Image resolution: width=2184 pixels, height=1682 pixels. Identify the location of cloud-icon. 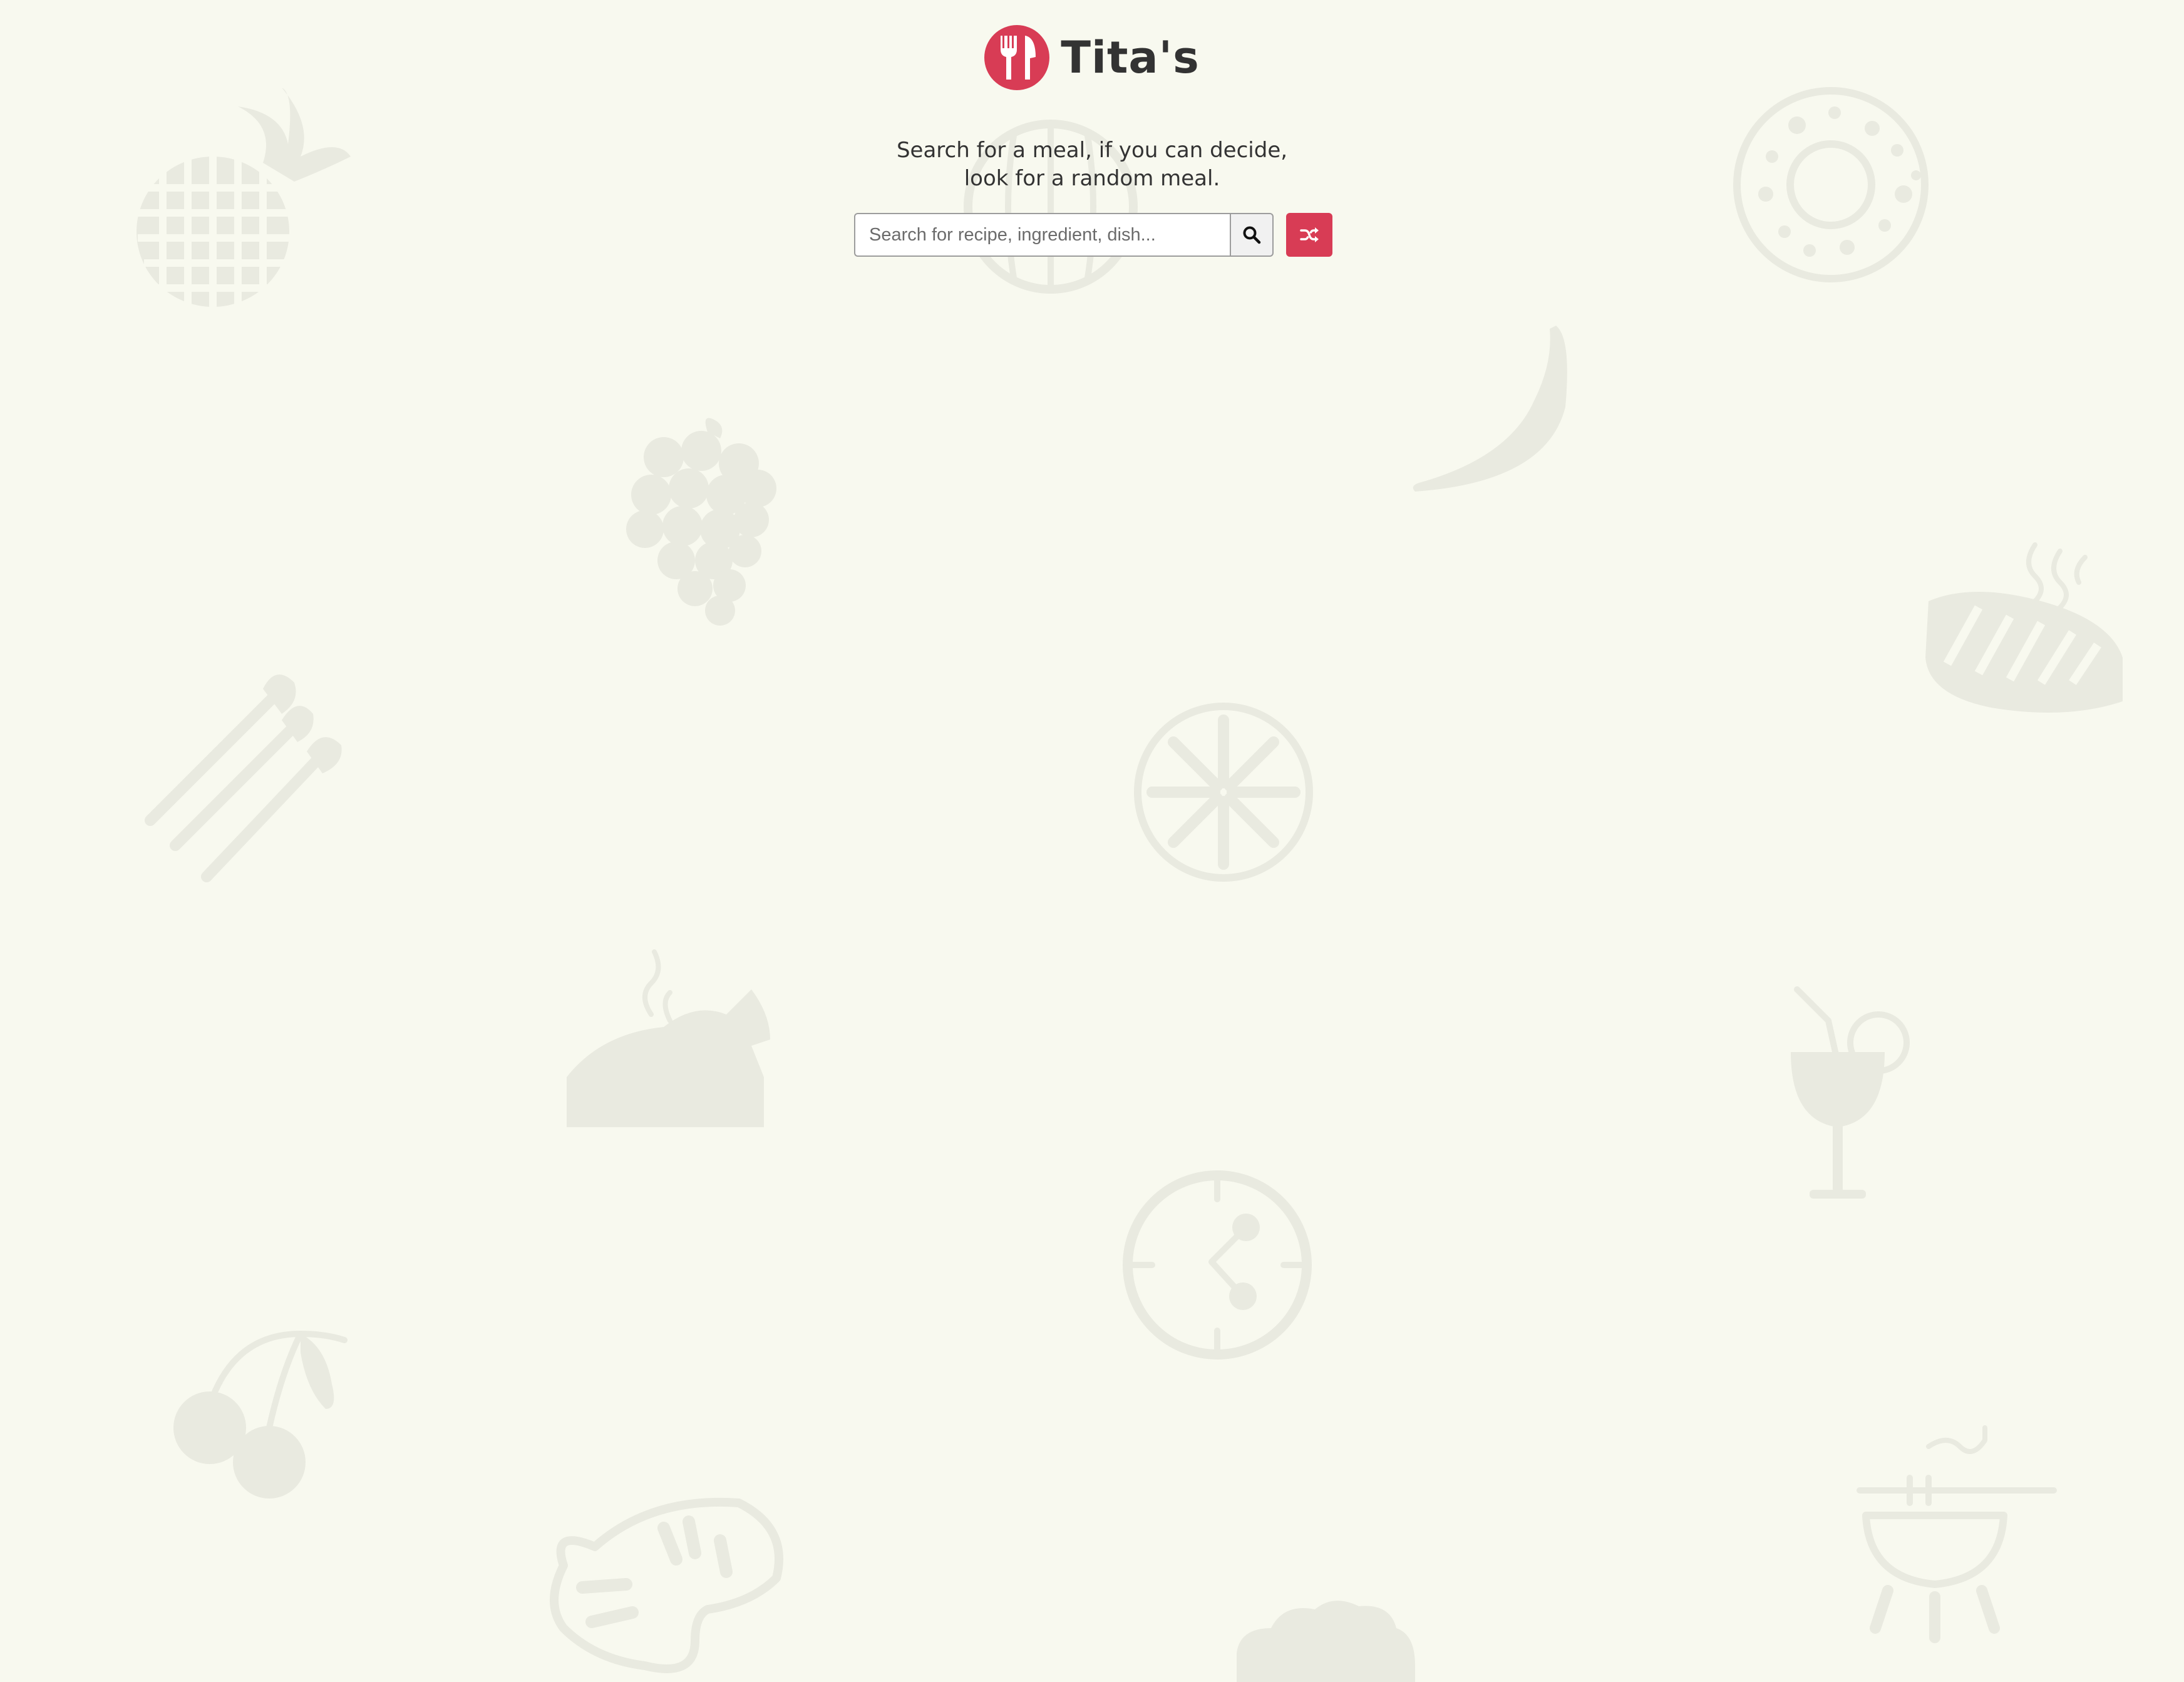
(1326, 1641).